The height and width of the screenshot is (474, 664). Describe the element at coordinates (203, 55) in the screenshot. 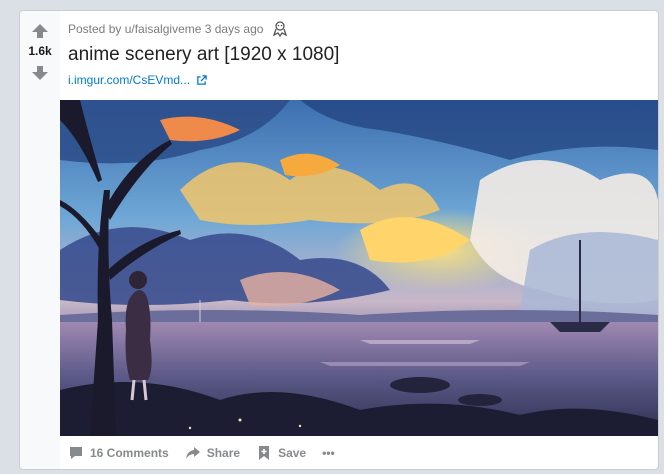

I see `post-title: anime scenery art [1920 x 1080]` at that location.